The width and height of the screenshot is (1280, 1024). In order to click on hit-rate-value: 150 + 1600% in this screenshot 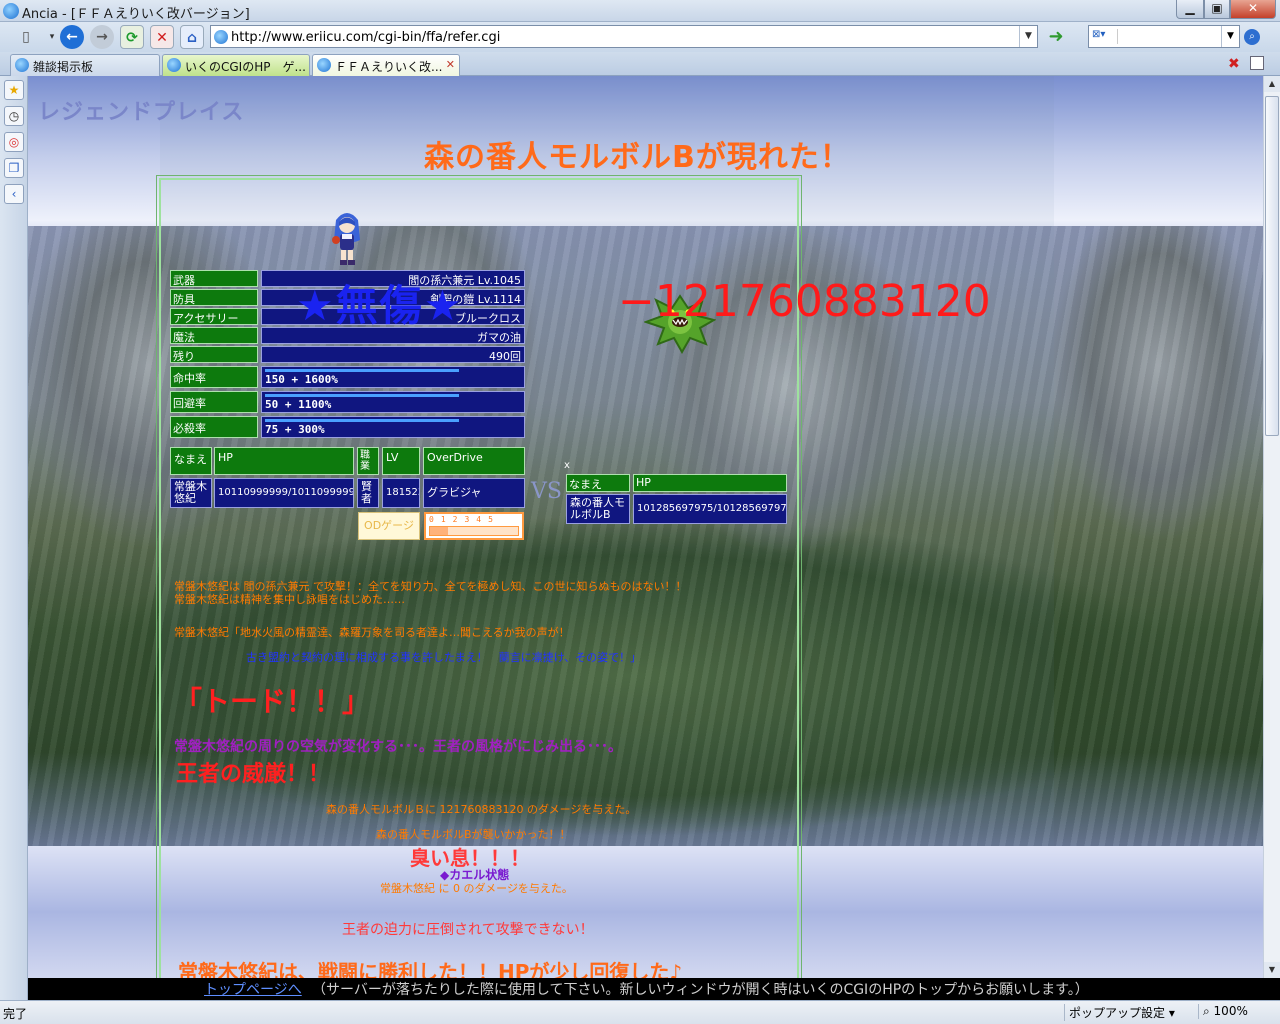, I will do `click(393, 377)`.